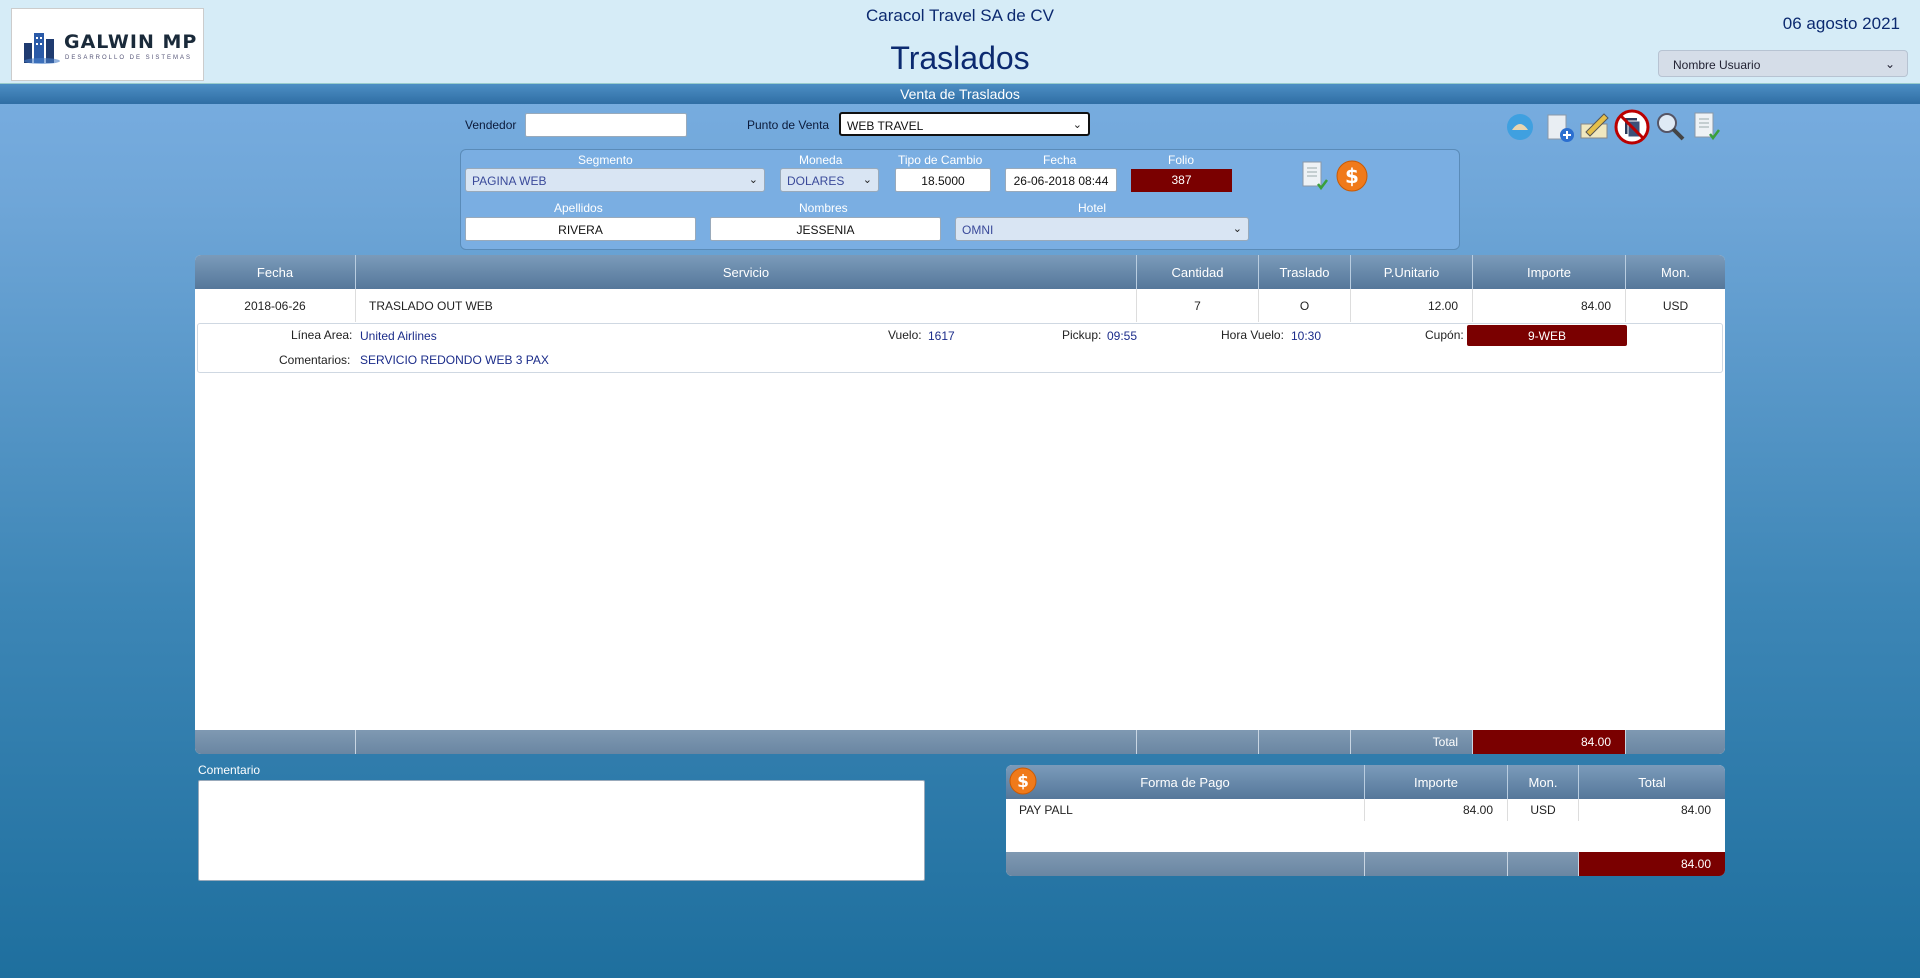  What do you see at coordinates (509, 181) in the screenshot?
I see `segmento-value: PAGINA WEB` at bounding box center [509, 181].